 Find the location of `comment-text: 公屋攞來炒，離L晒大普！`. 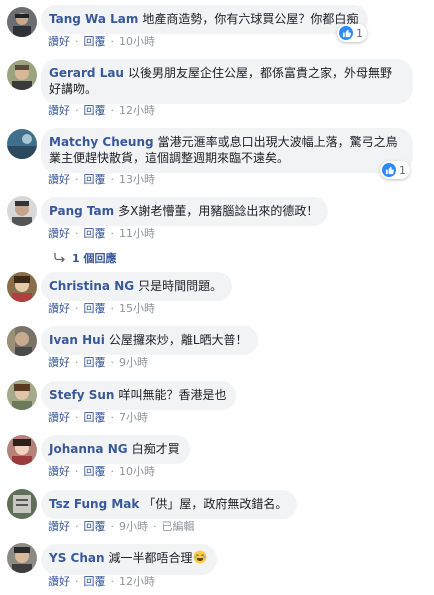

comment-text: 公屋攞來炒，離L晒大普！ is located at coordinates (178, 340).